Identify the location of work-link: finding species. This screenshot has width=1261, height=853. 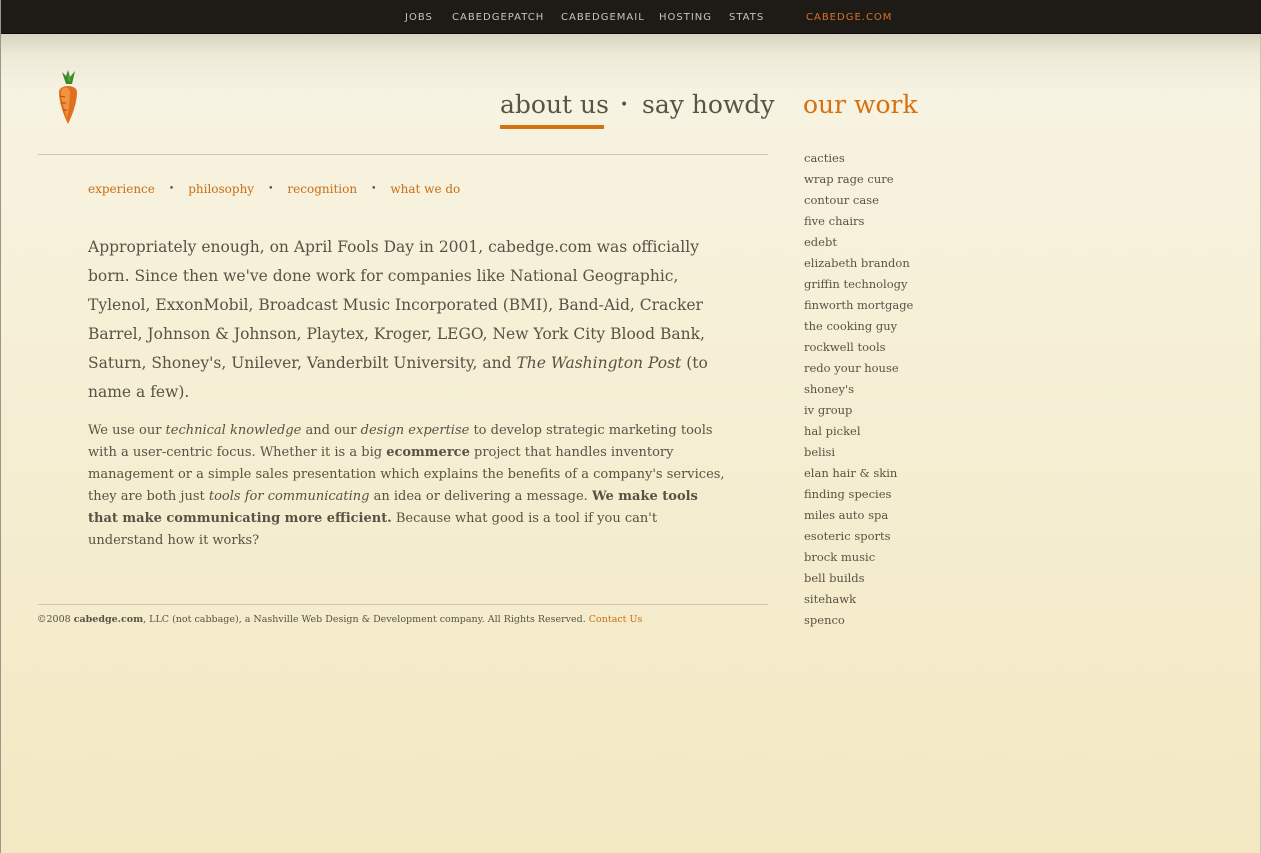
(847, 494).